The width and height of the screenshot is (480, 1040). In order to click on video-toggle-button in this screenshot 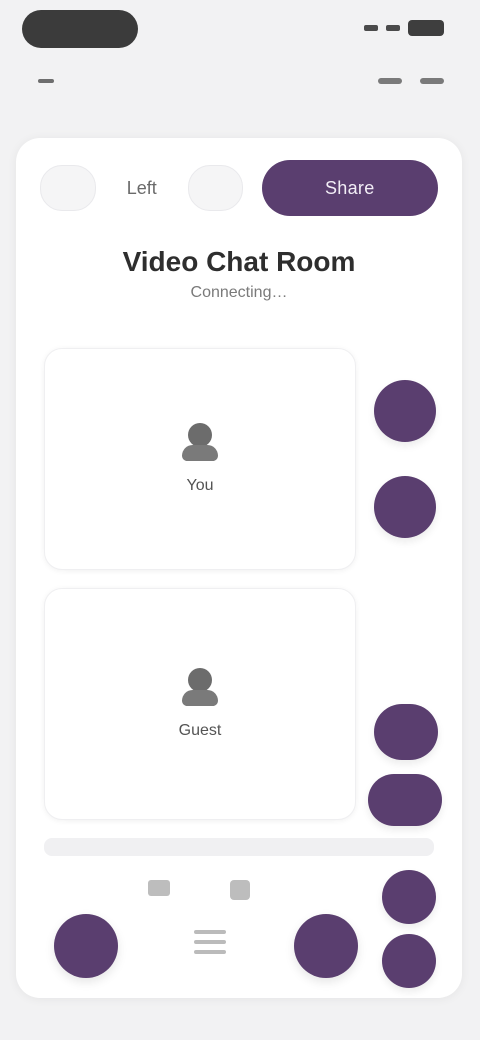, I will do `click(86, 946)`.